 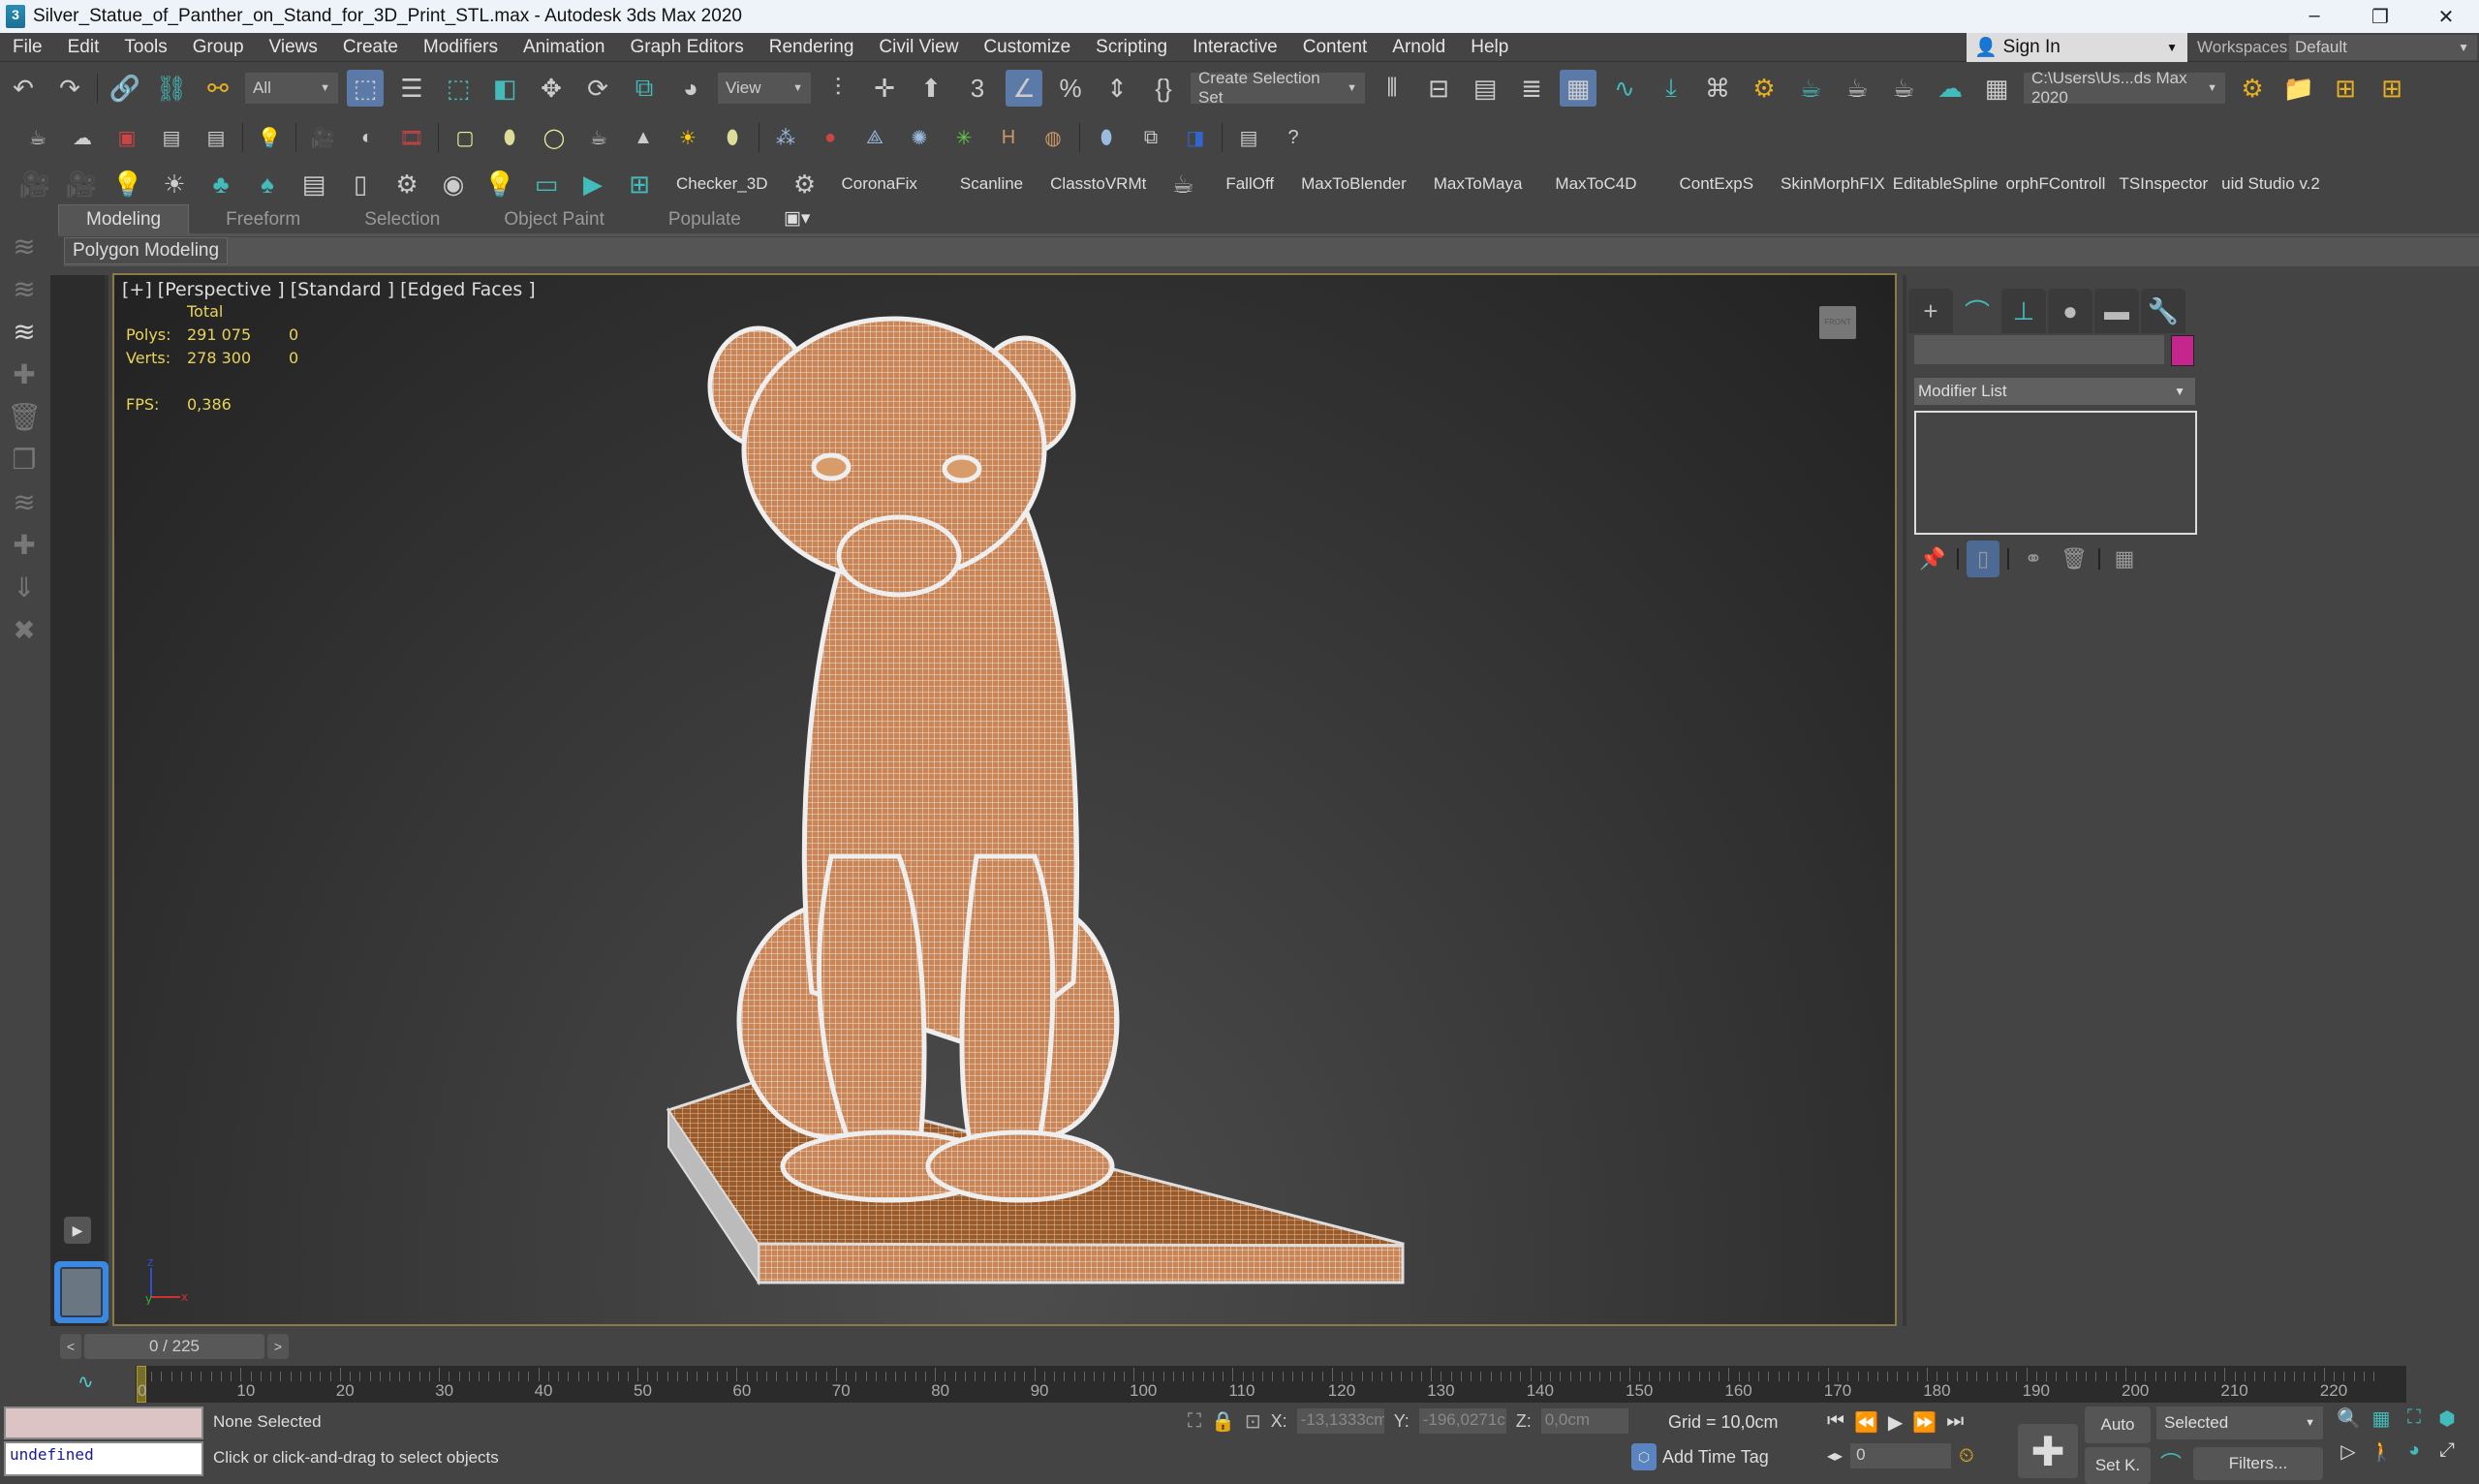 I want to click on menu-arnold: Arnold, so click(x=1418, y=47).